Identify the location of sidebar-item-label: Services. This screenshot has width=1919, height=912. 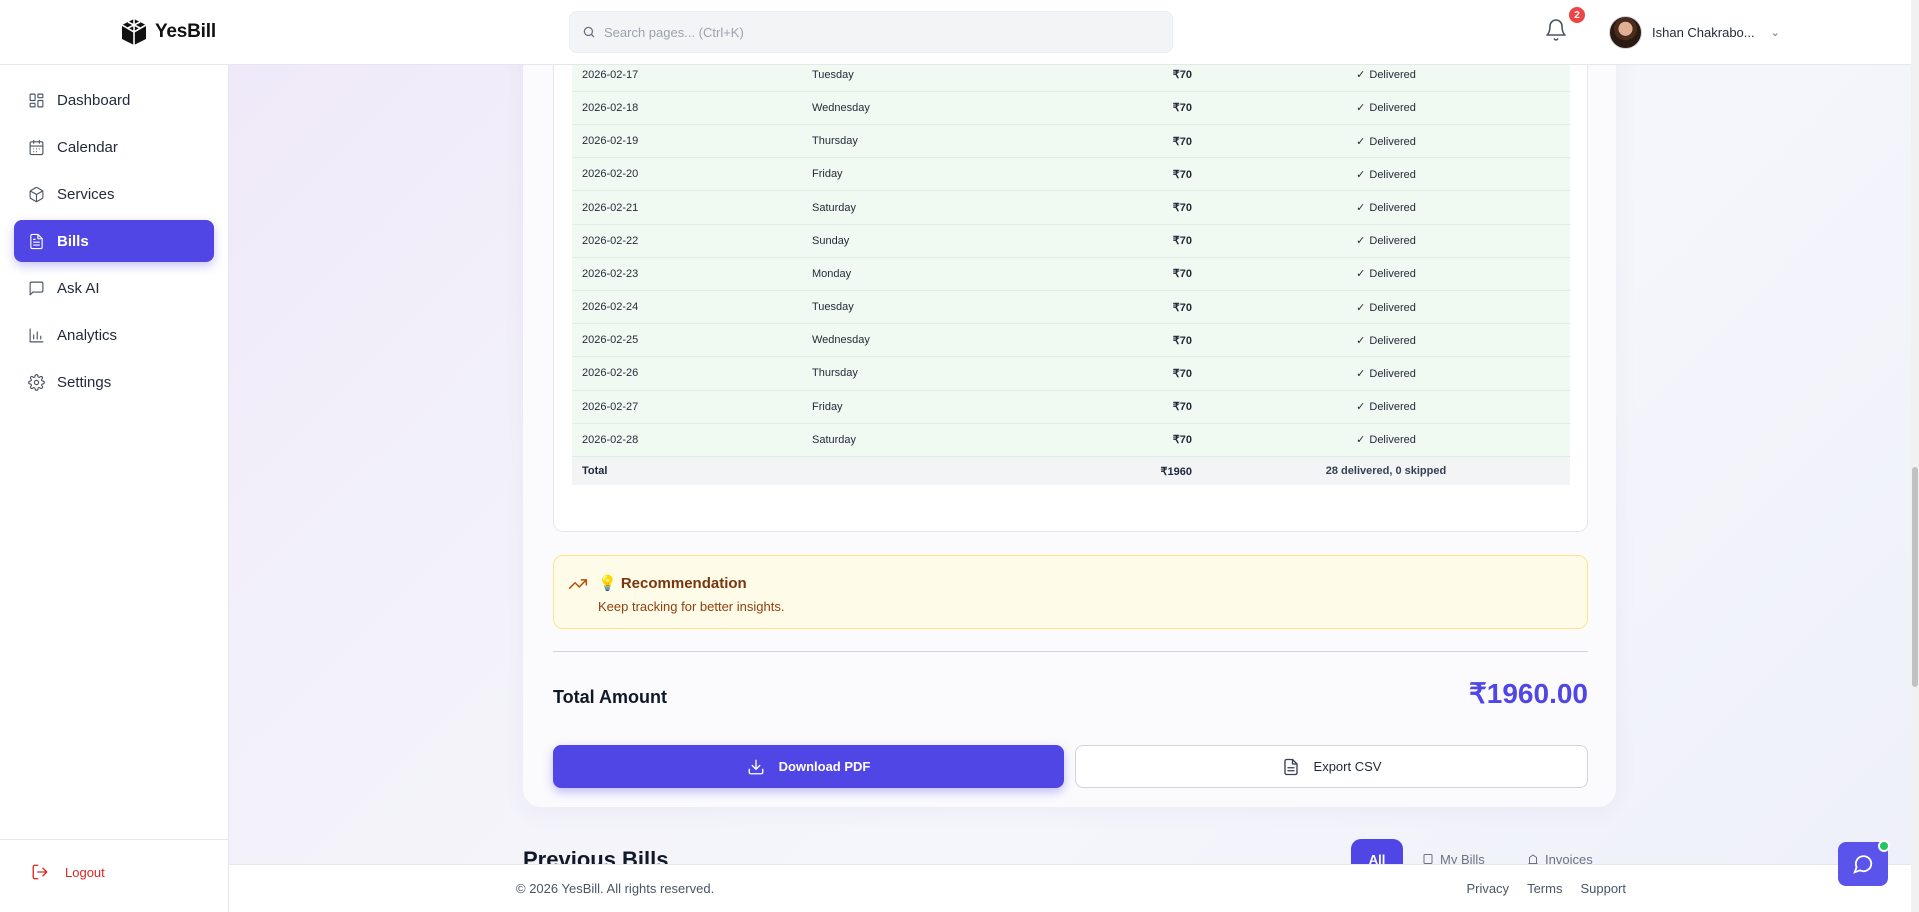
(86, 194).